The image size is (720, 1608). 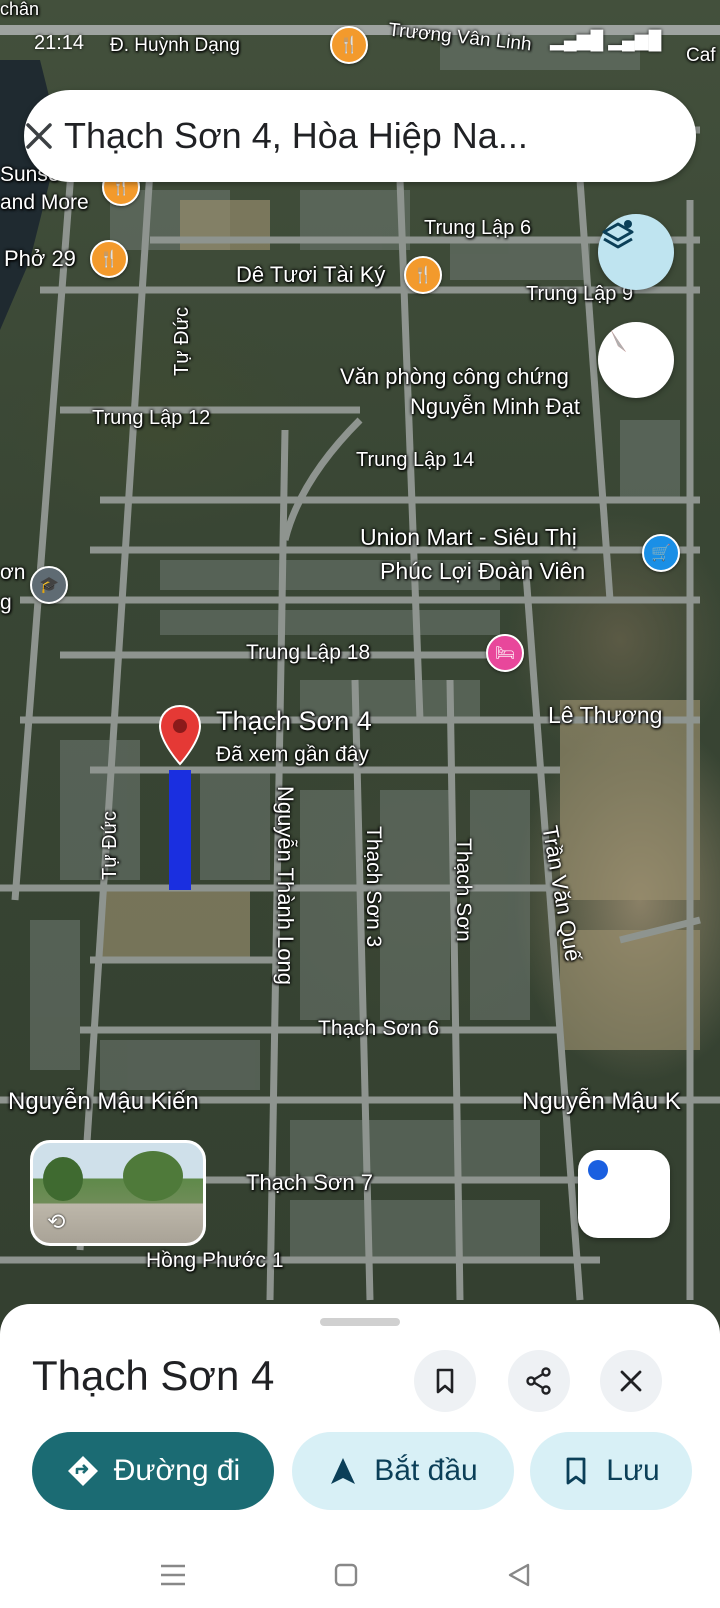 What do you see at coordinates (606, 40) in the screenshot?
I see `signal-icon: ▂▄▆█ ▂▄▆█` at bounding box center [606, 40].